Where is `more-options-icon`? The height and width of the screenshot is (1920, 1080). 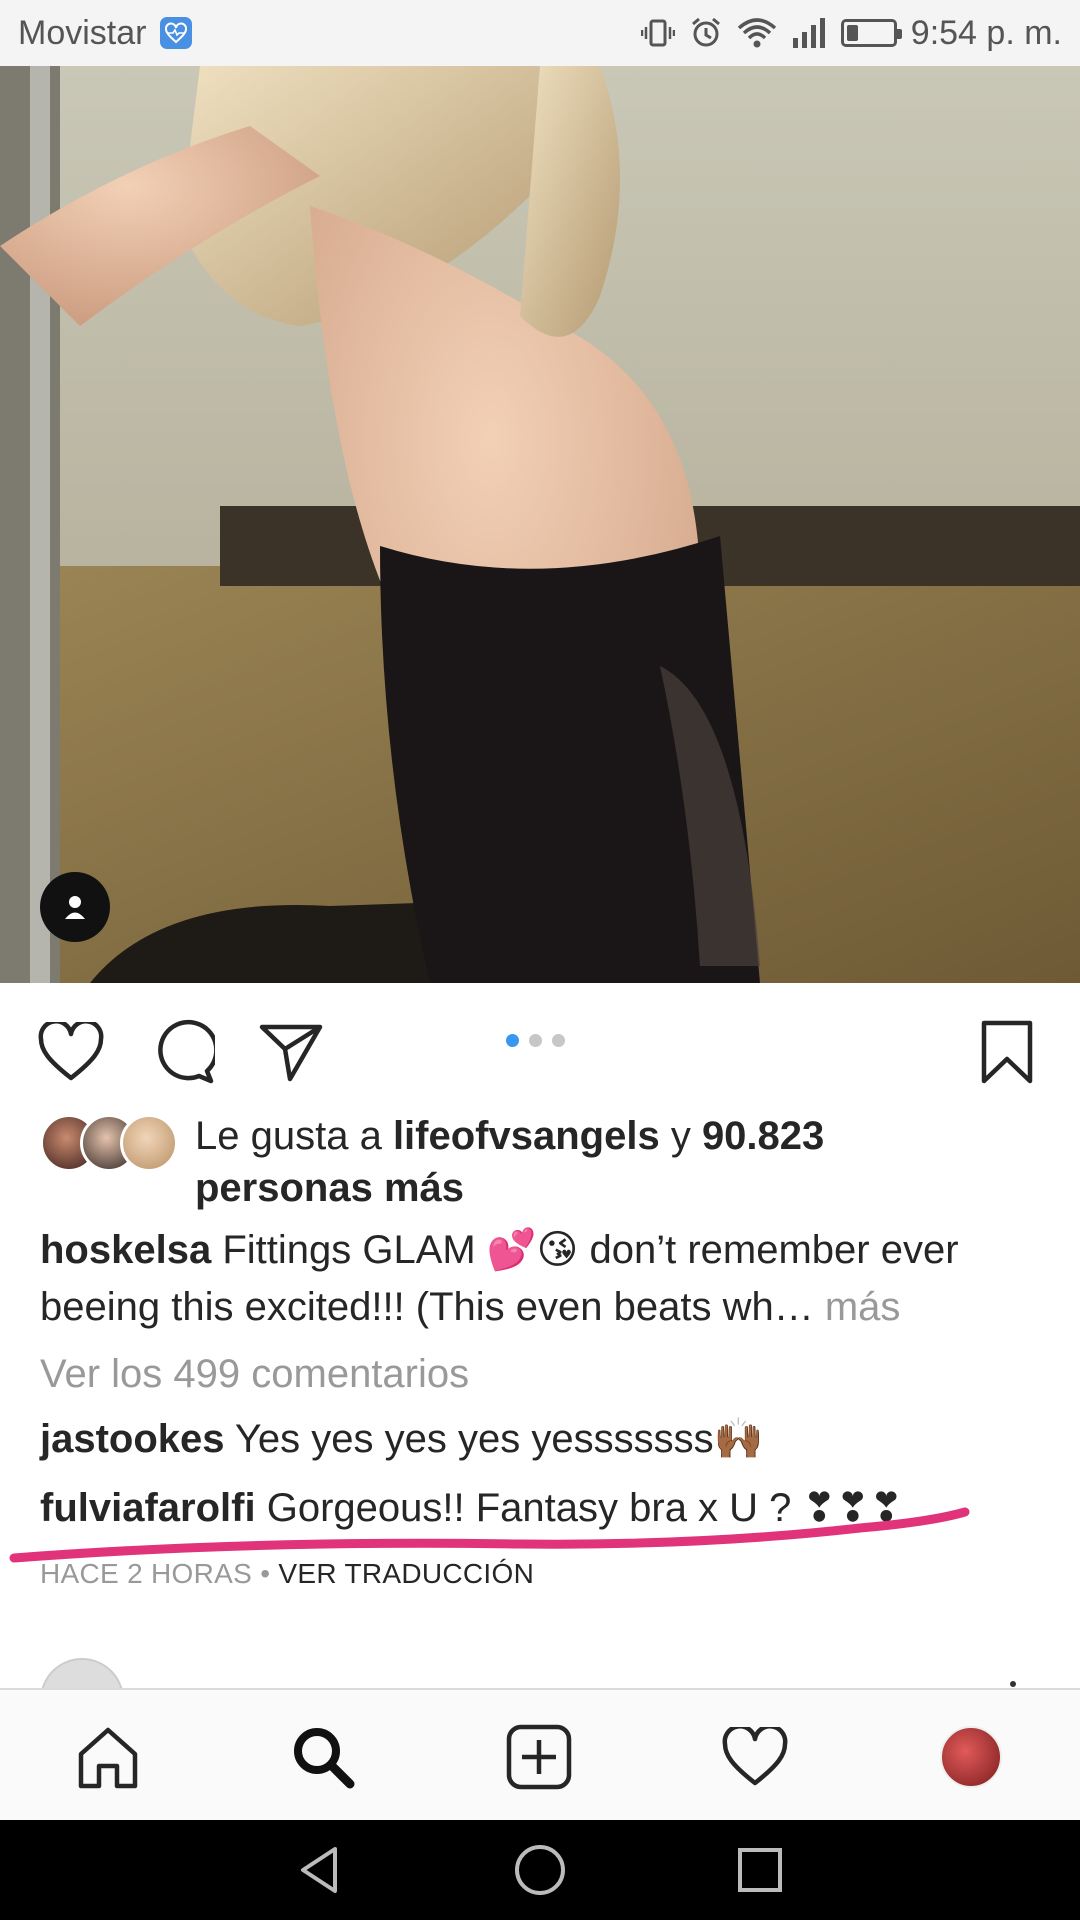 more-options-icon is located at coordinates (1013, 1684).